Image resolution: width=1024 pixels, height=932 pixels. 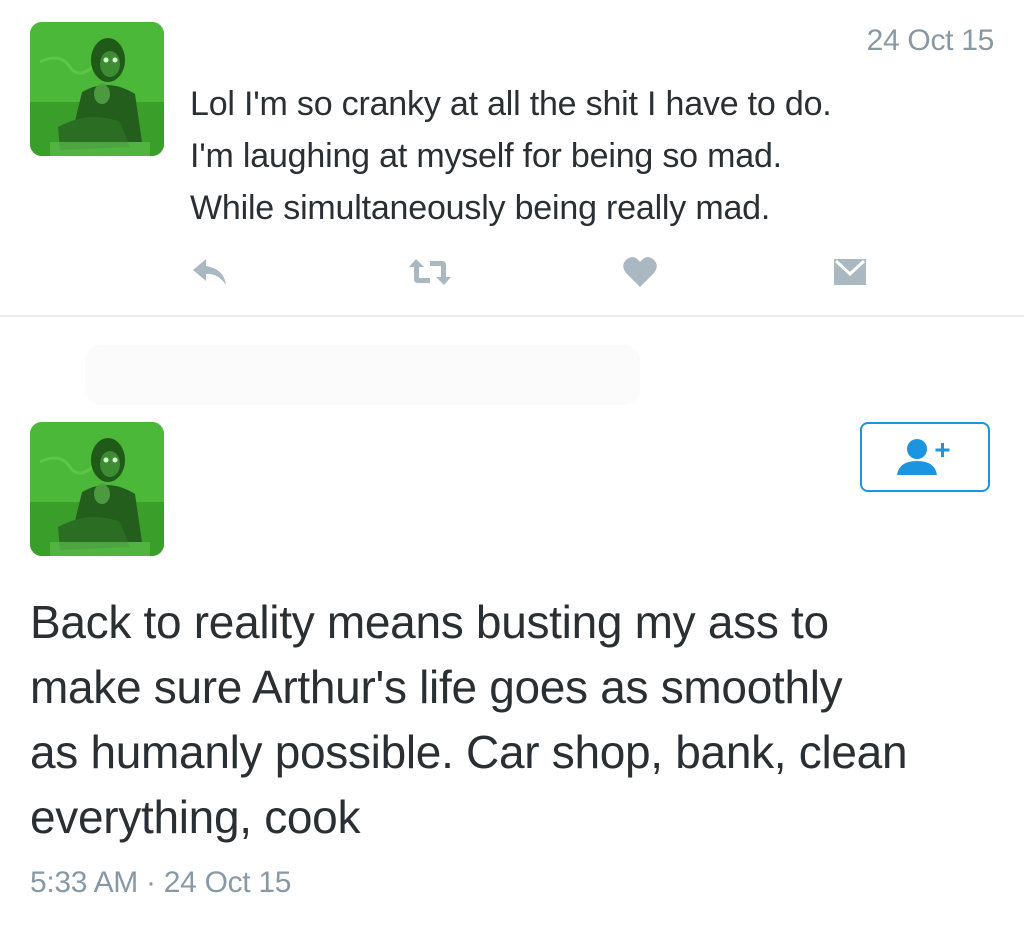 I want to click on tweet-text-line: I'm laughing at myself for being so mad., so click(x=486, y=156).